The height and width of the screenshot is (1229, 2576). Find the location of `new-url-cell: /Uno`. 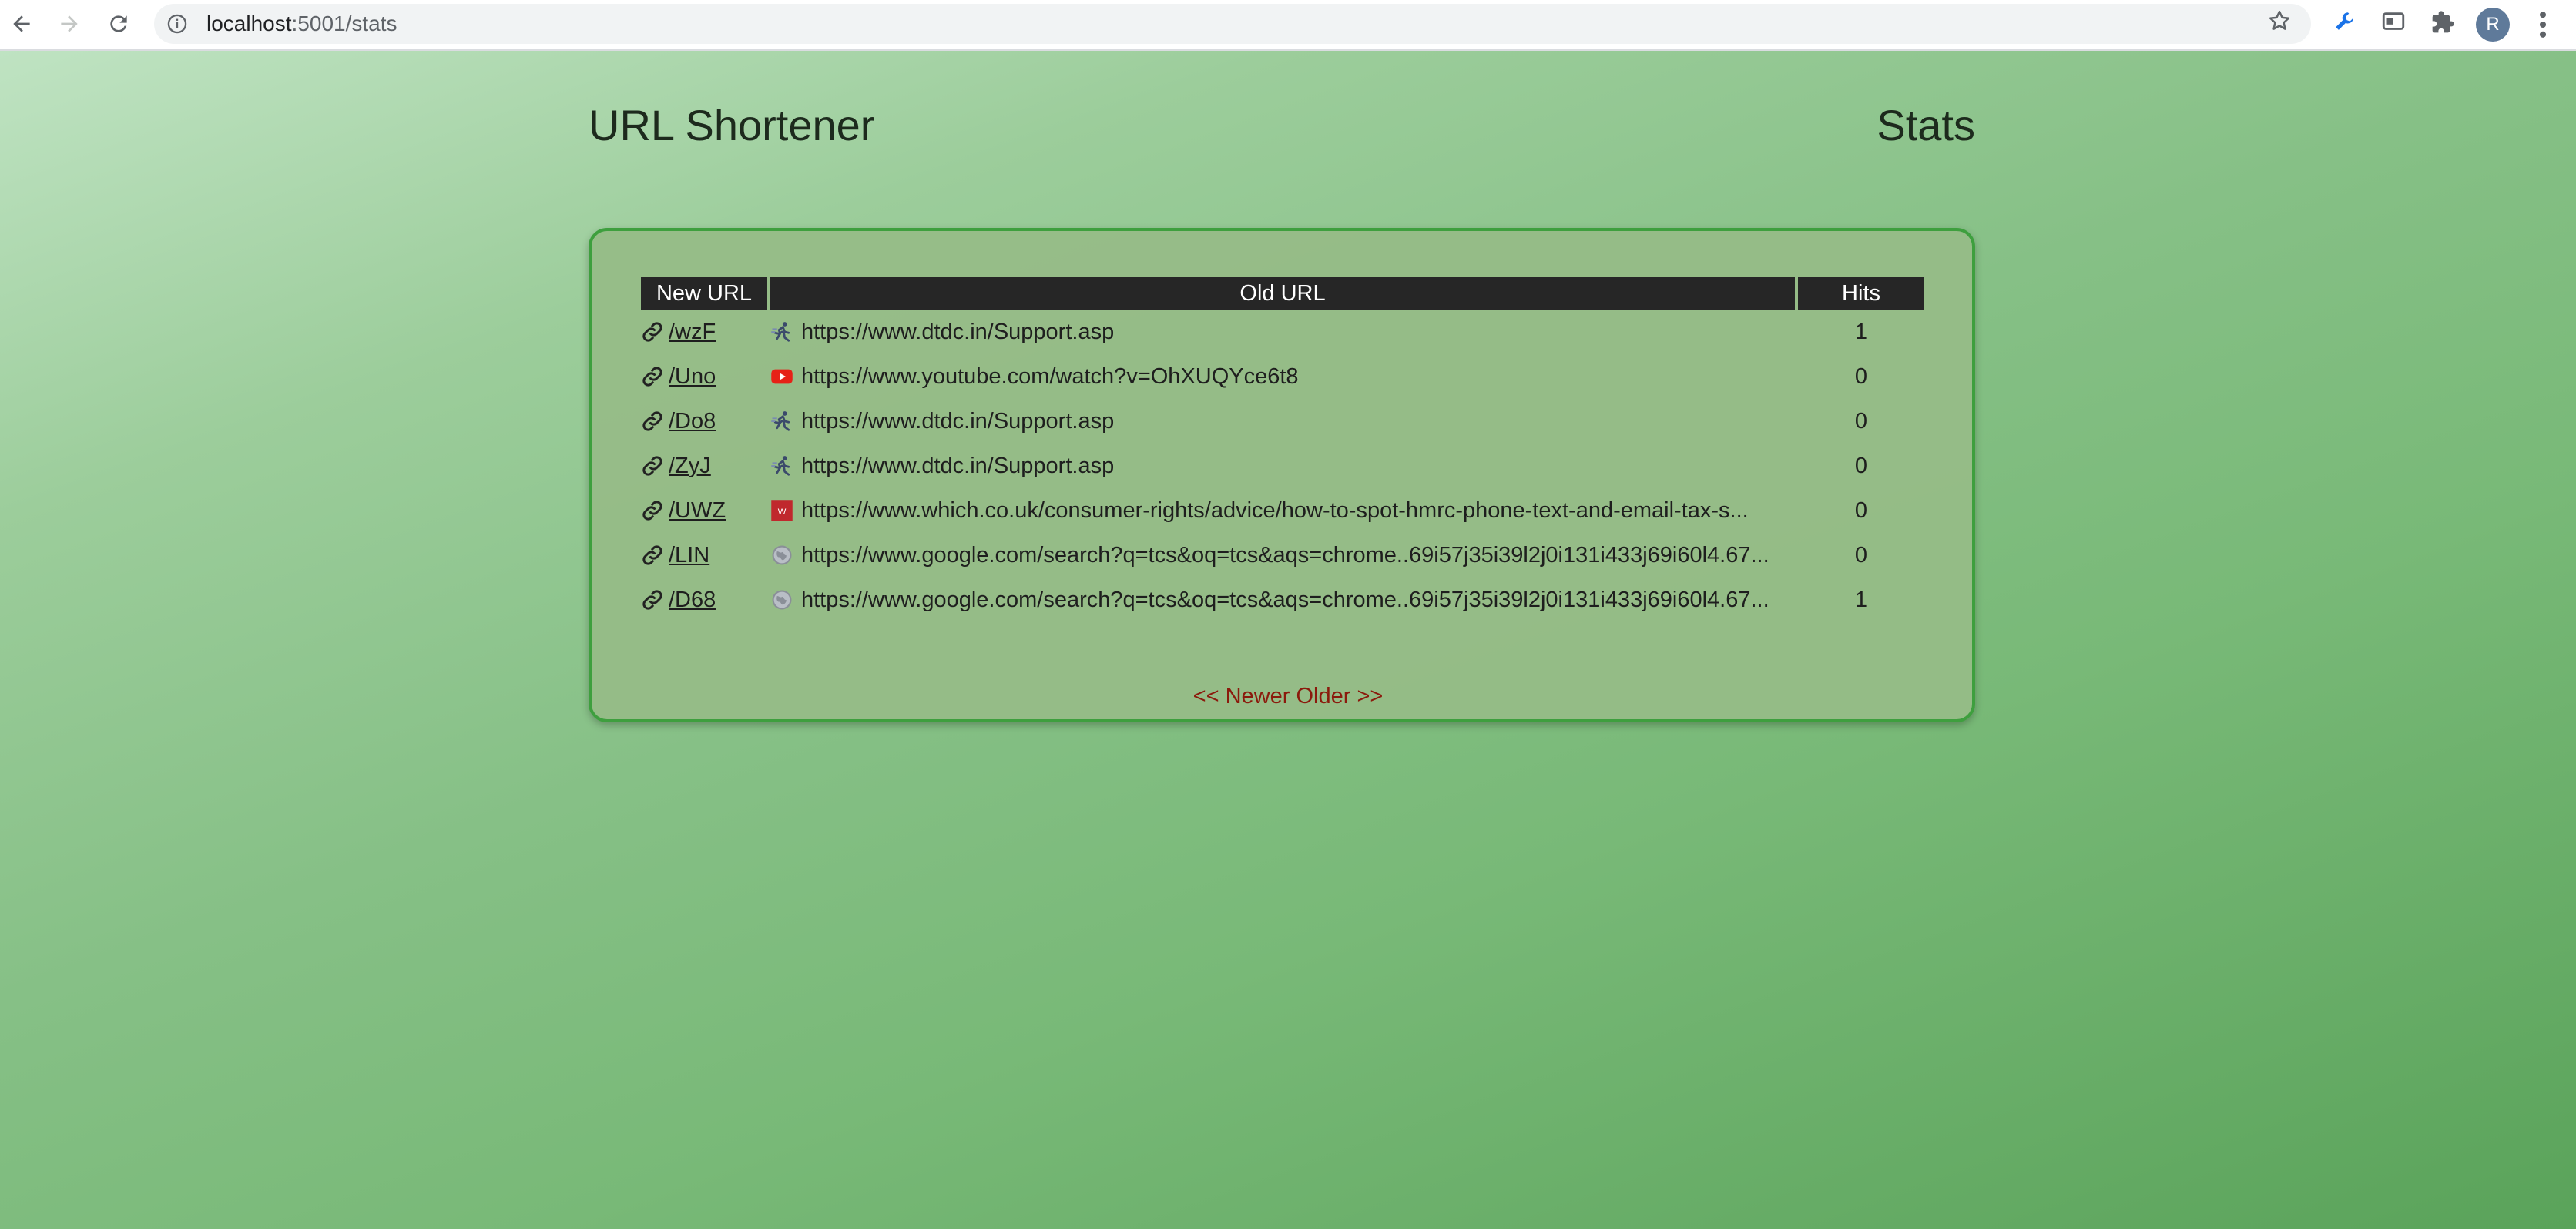

new-url-cell: /Uno is located at coordinates (704, 376).